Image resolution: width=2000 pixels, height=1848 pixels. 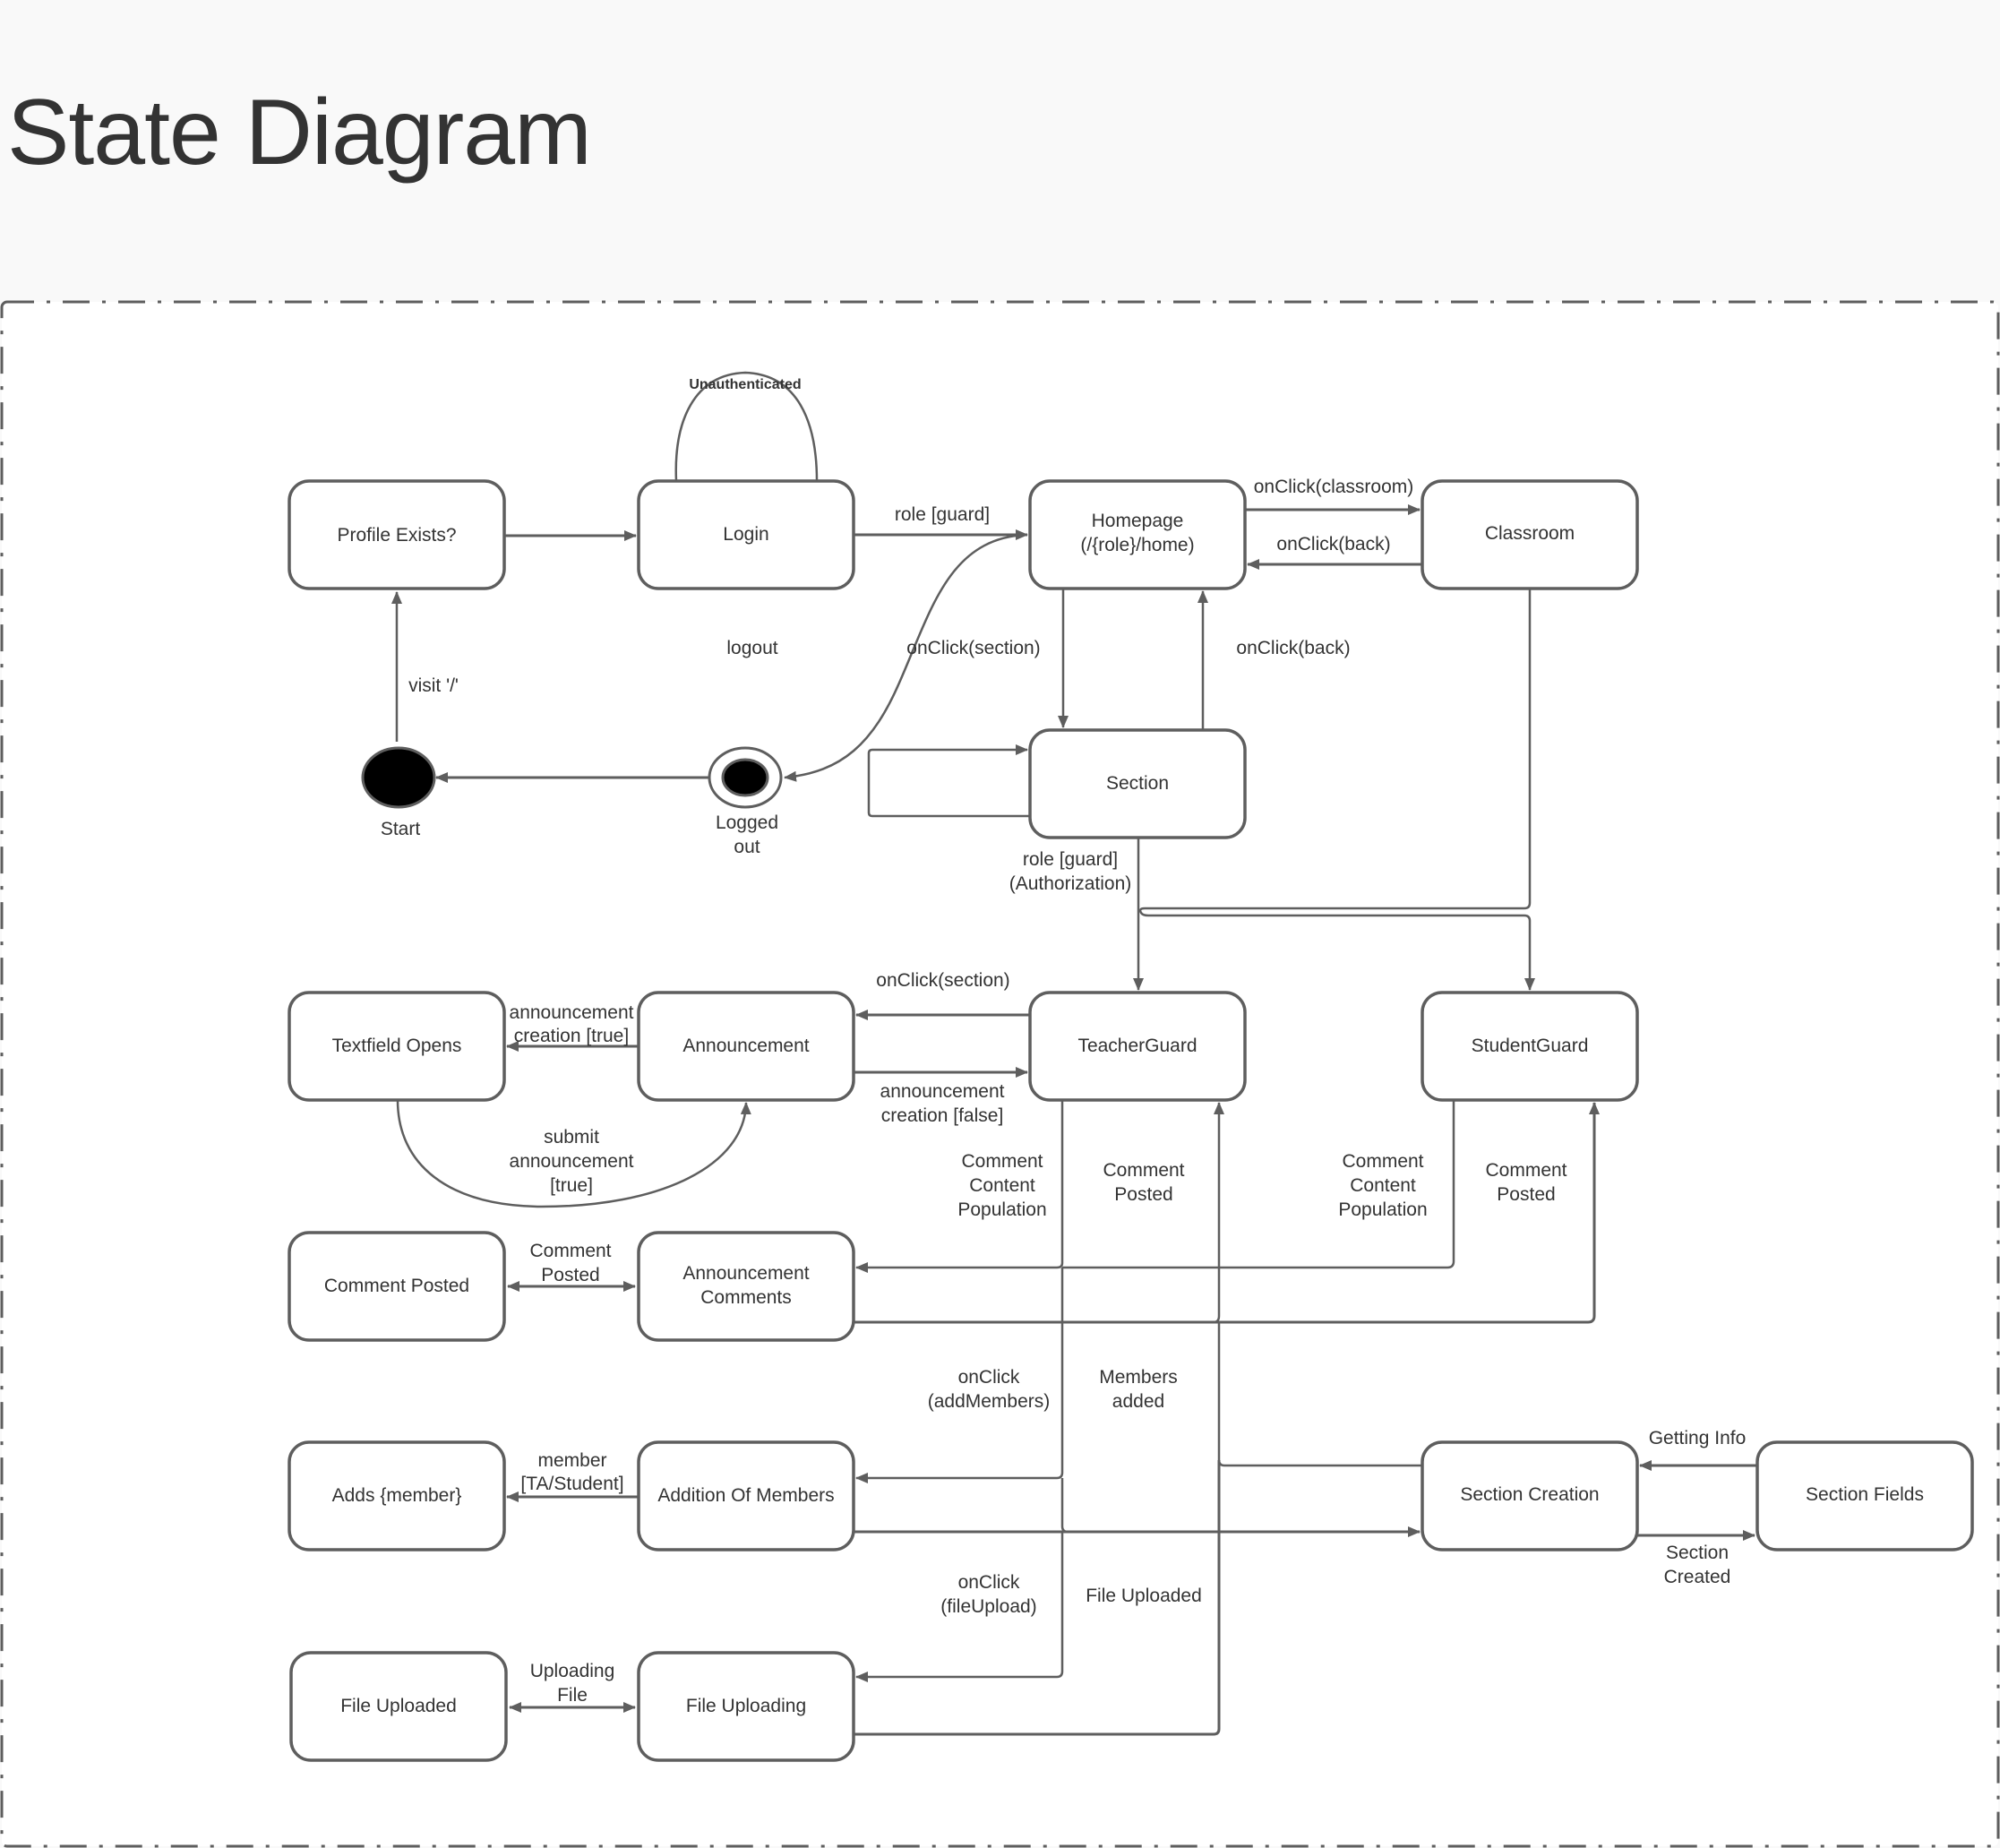 I want to click on state-box, so click(x=746, y=1286).